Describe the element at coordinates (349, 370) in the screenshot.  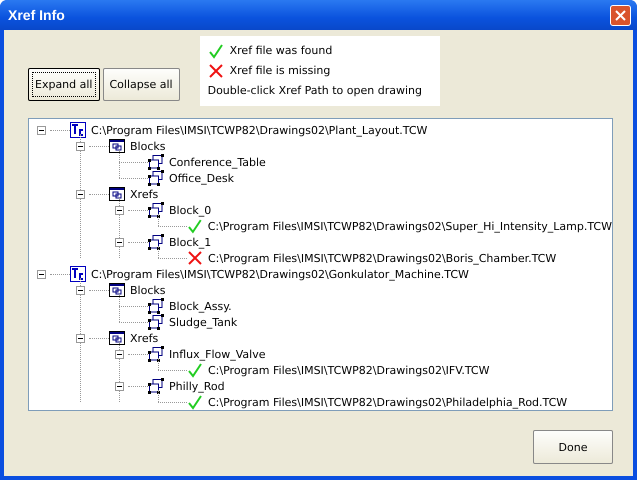
I see `xref-path: C:\Program Files\IMSI\TCWP82\Drawings02\IFV.TCW` at that location.